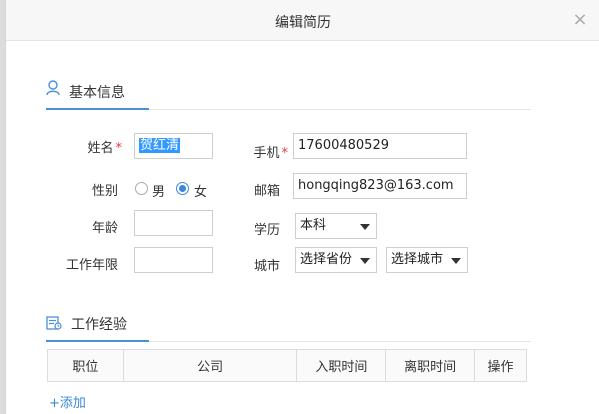 The width and height of the screenshot is (599, 414). Describe the element at coordinates (97, 341) in the screenshot. I see `work-experience-accent` at that location.